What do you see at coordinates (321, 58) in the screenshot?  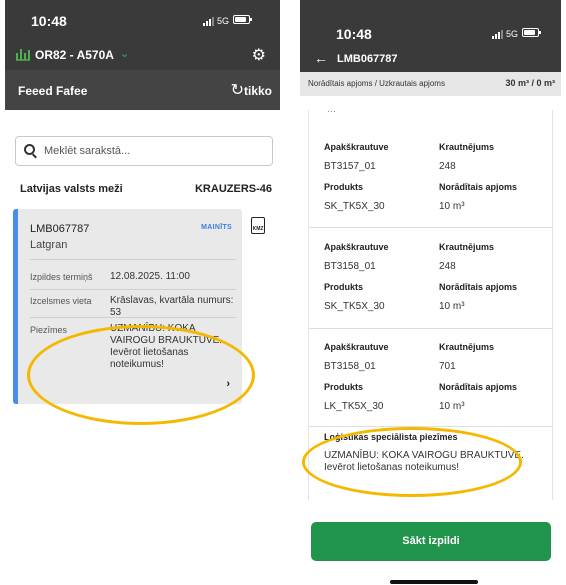 I see `back-arrow-icon: ←` at bounding box center [321, 58].